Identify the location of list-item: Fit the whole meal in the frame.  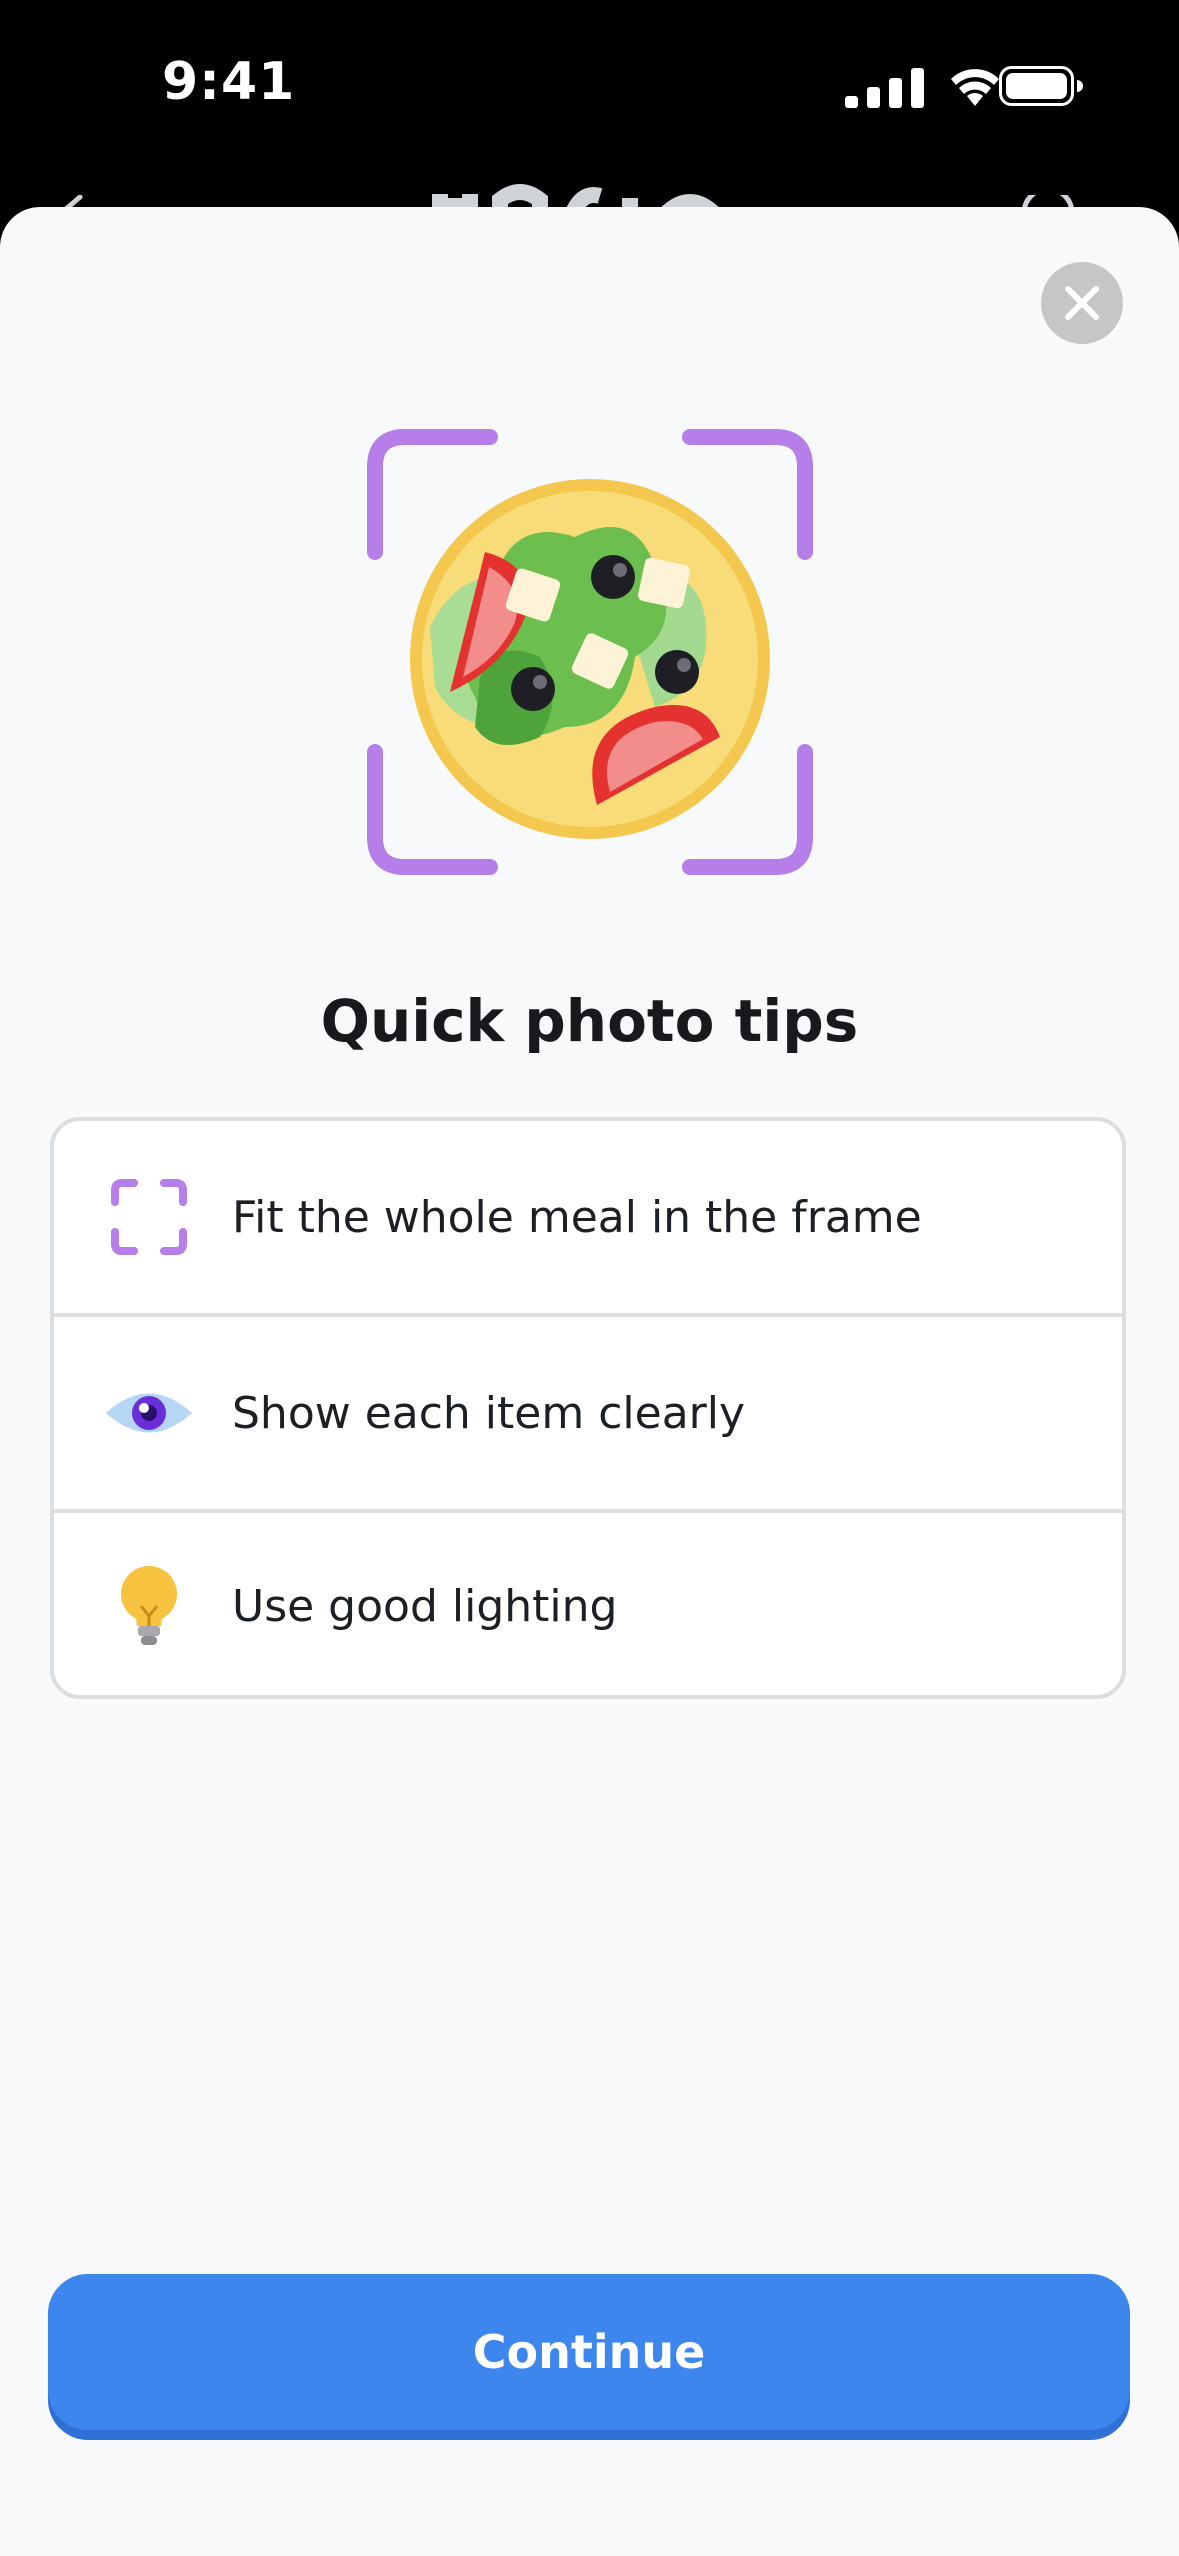
(588, 1219).